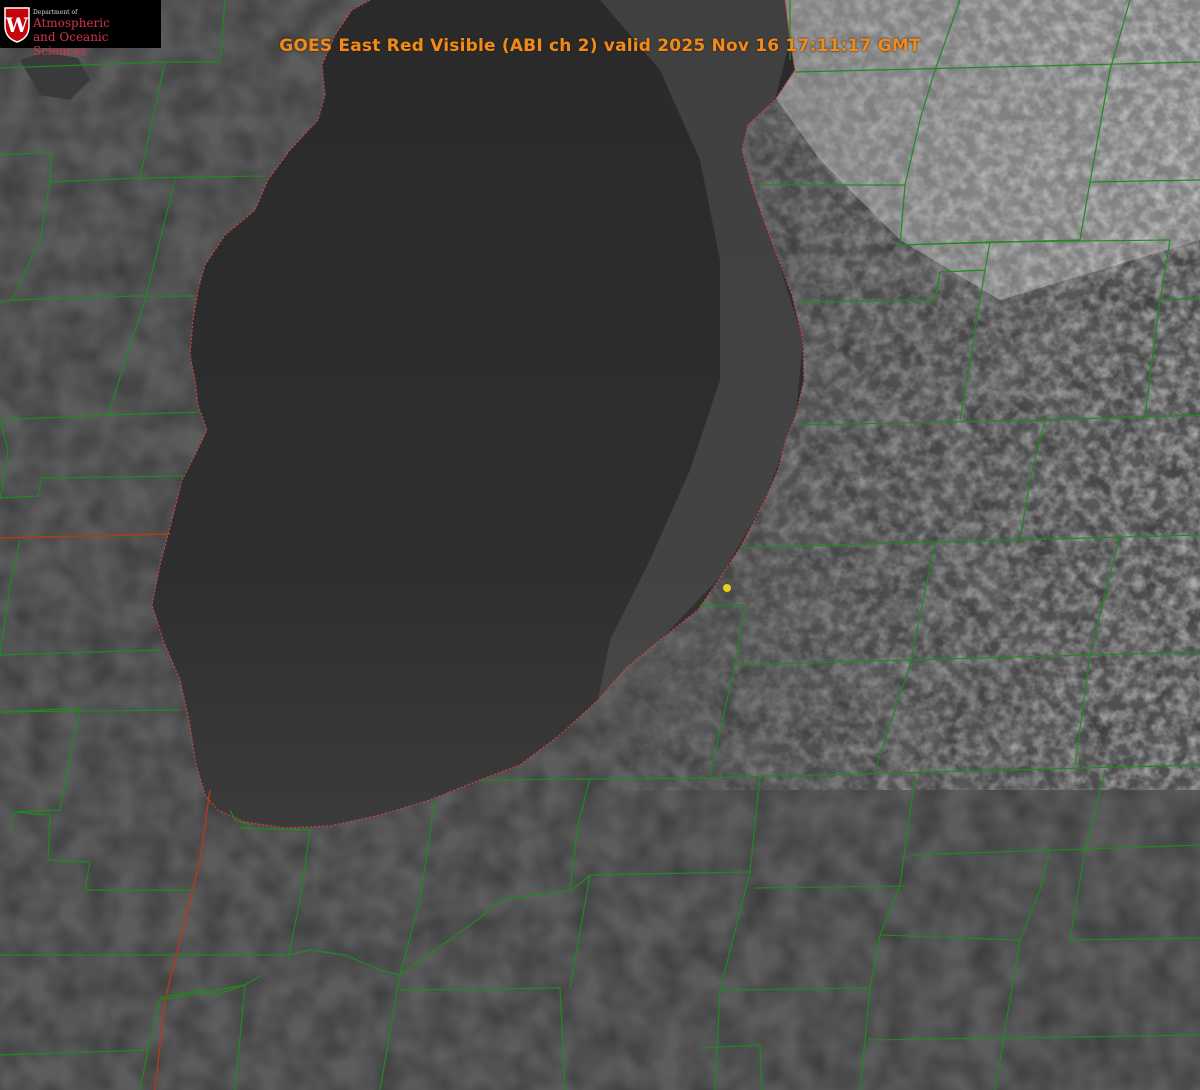  What do you see at coordinates (55, 12) in the screenshot?
I see `logo-department: Department of` at bounding box center [55, 12].